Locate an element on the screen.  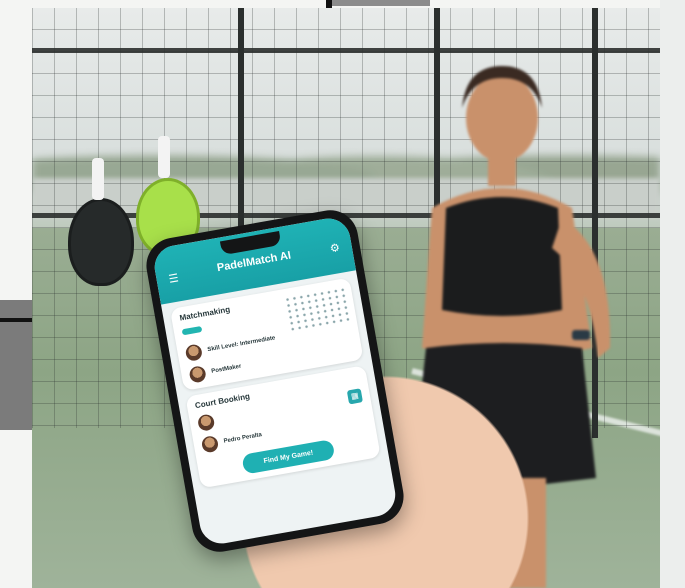
padel-racket-dark is located at coordinates (101, 242).